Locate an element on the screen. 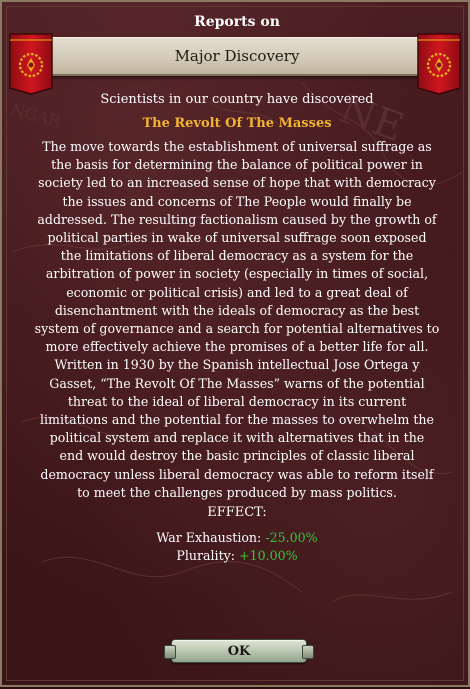 The width and height of the screenshot is (470, 689). title-banner: Major Discovery is located at coordinates (237, 56).